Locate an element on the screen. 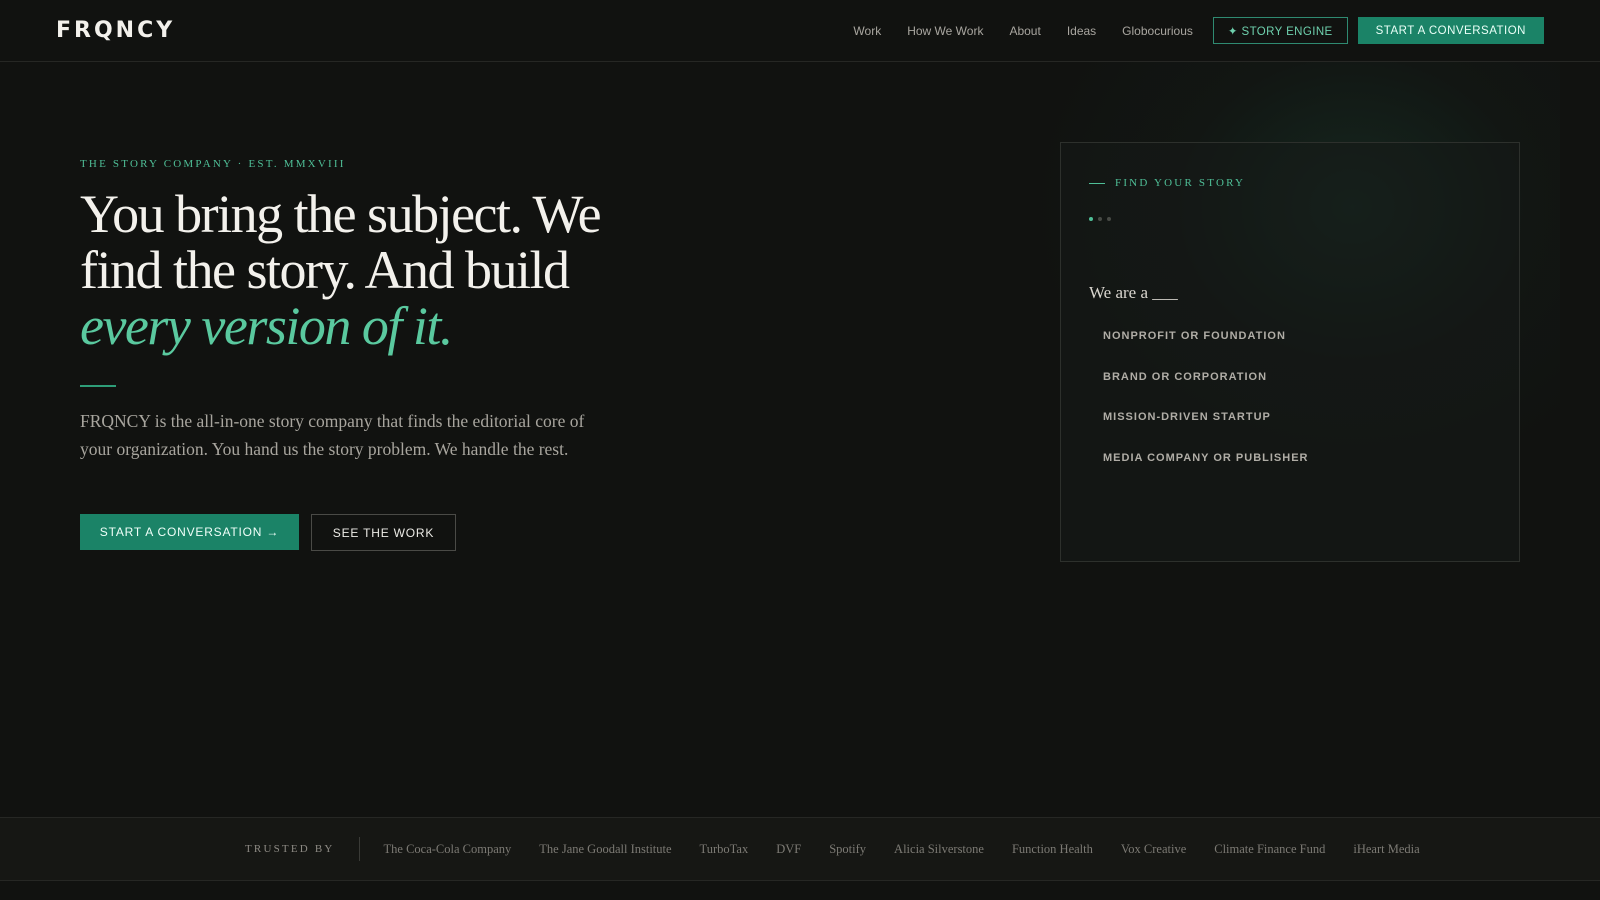  client-name: Vox Creative is located at coordinates (1153, 848).